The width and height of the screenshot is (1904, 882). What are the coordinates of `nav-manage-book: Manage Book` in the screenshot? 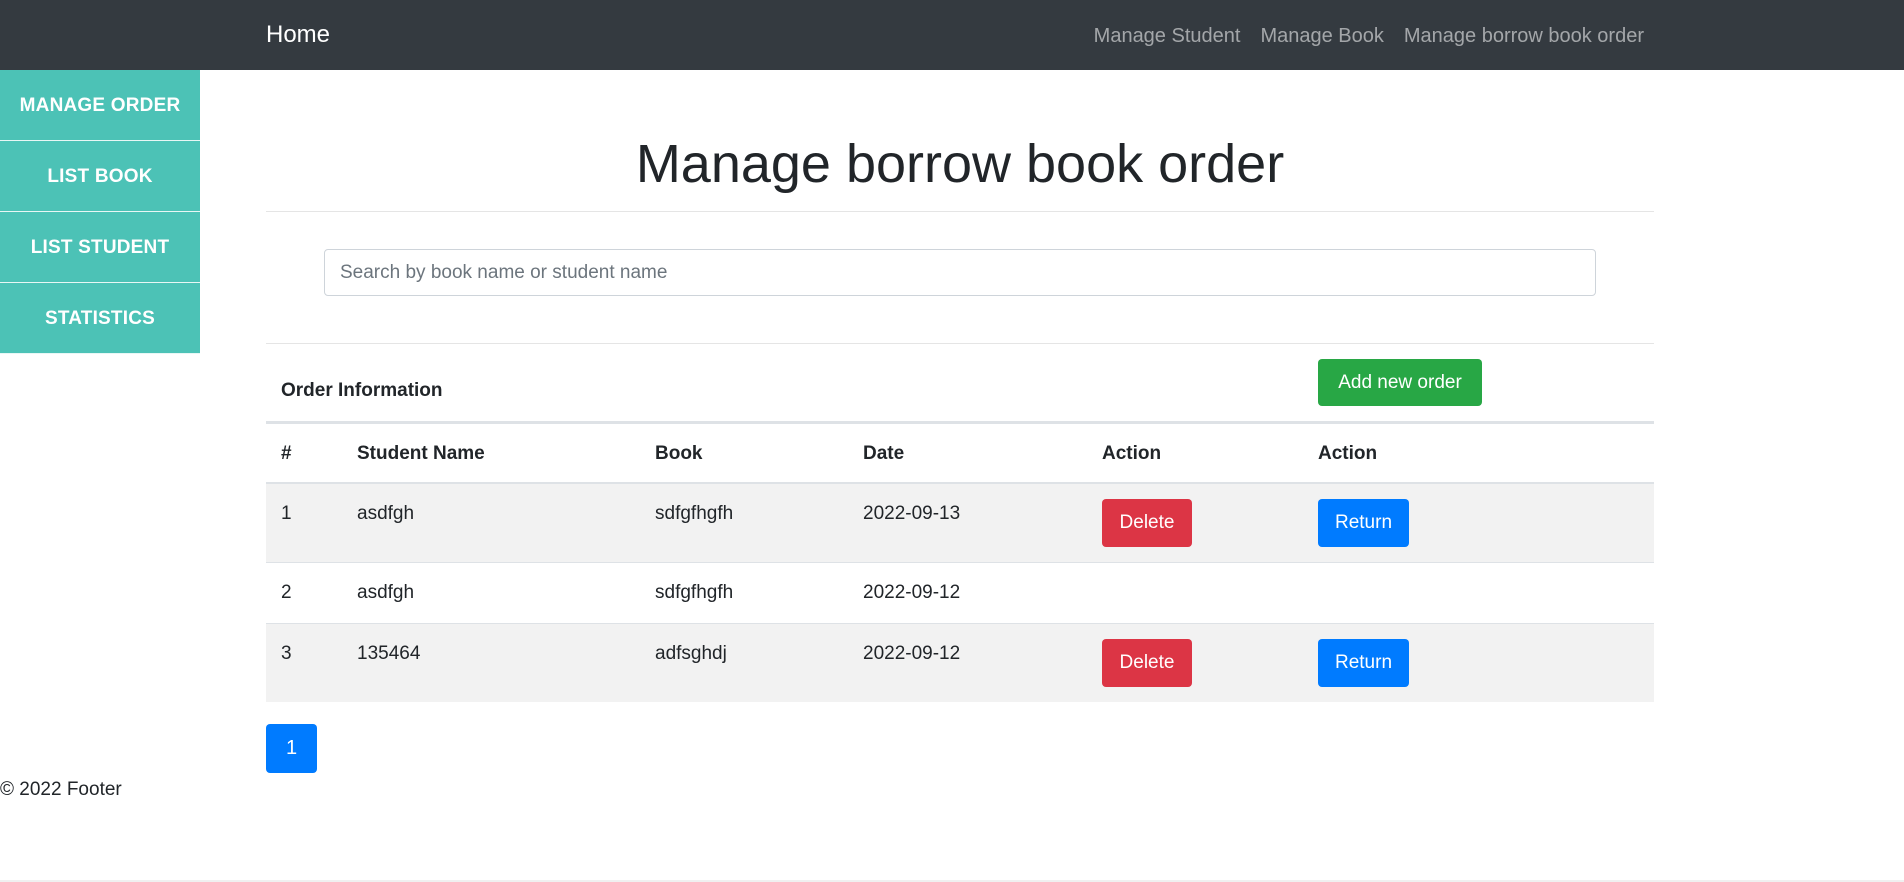 It's located at (1321, 36).